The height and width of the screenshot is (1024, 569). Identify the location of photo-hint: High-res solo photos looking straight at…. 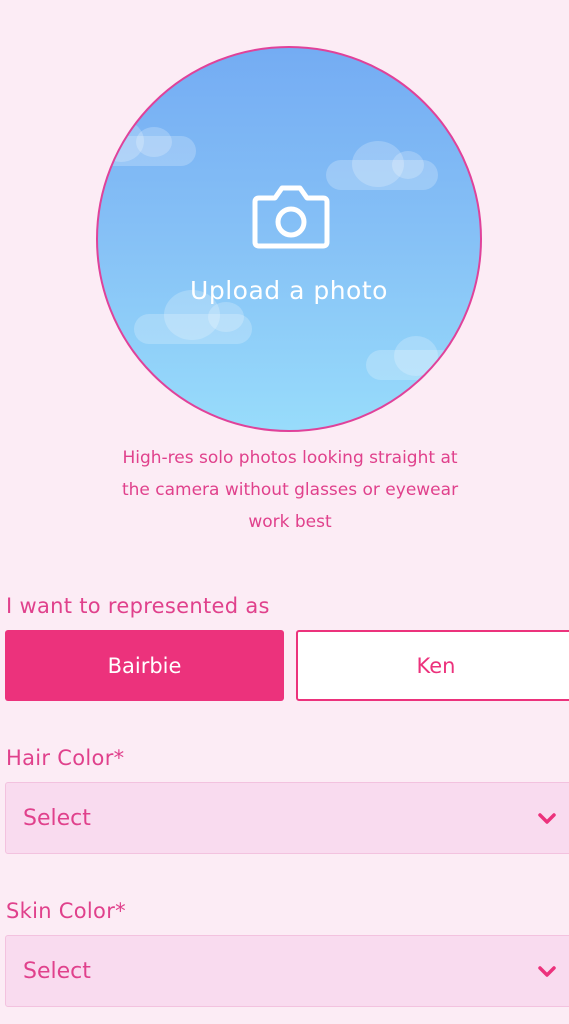
(290, 490).